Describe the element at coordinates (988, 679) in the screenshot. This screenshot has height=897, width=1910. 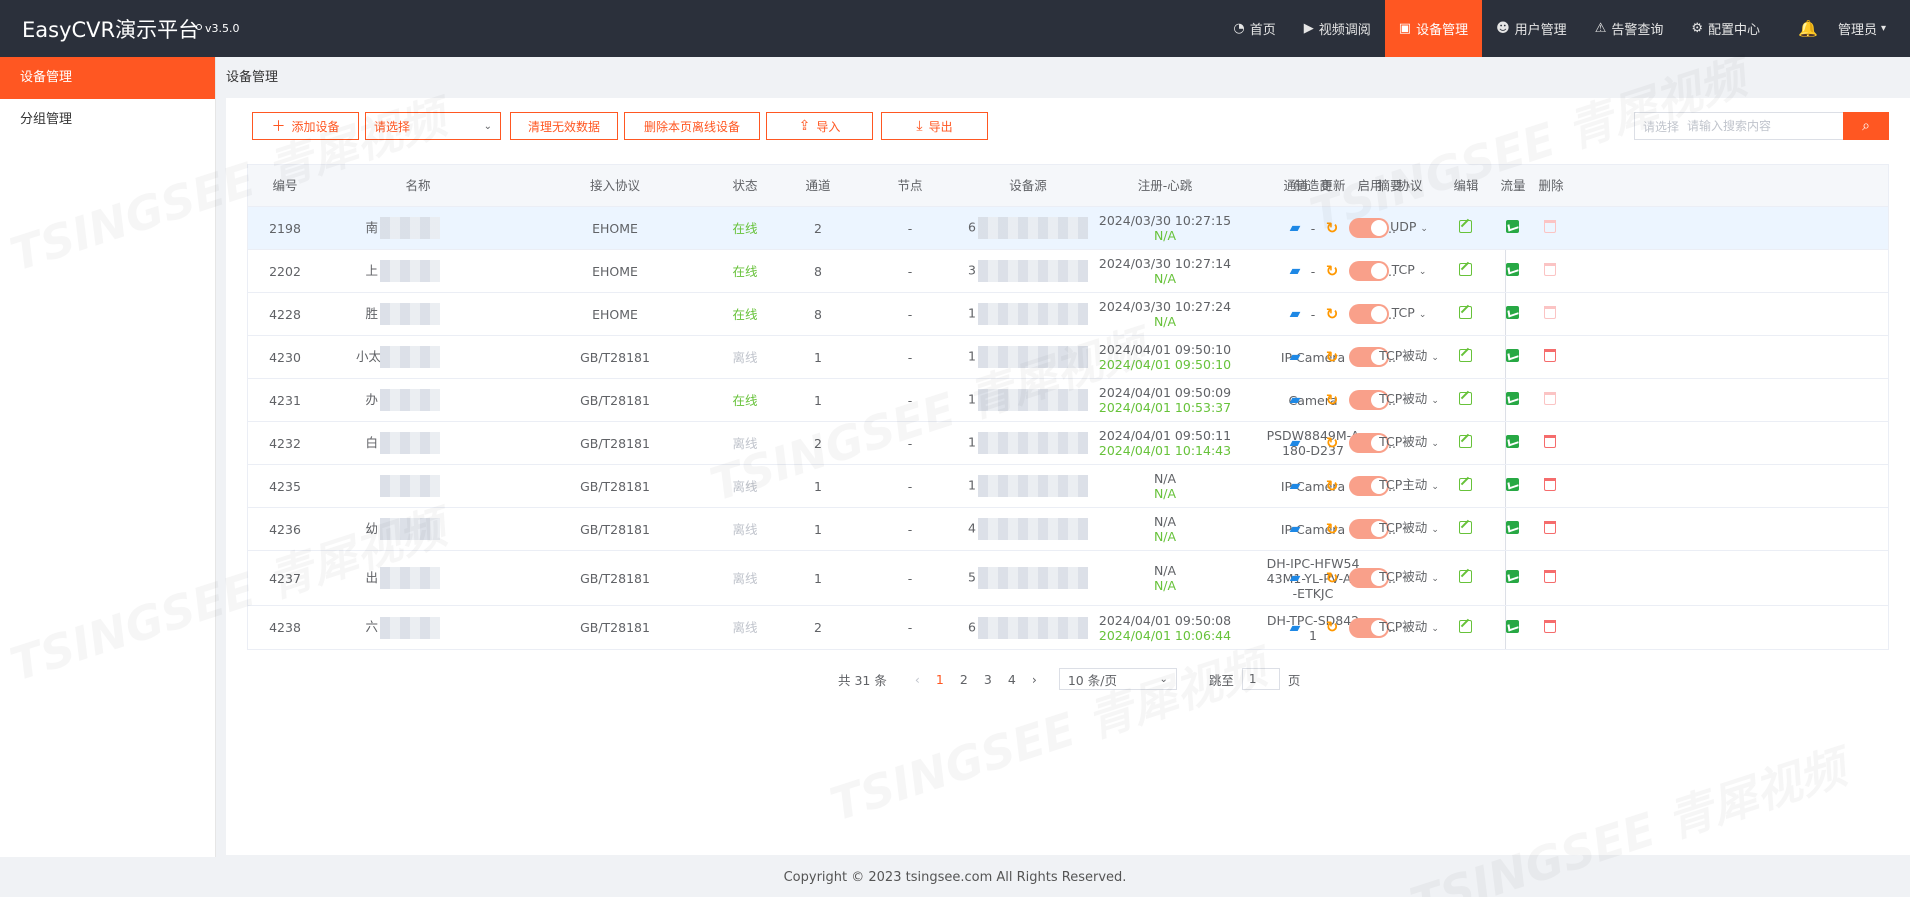
I see `page-3: 3` at that location.